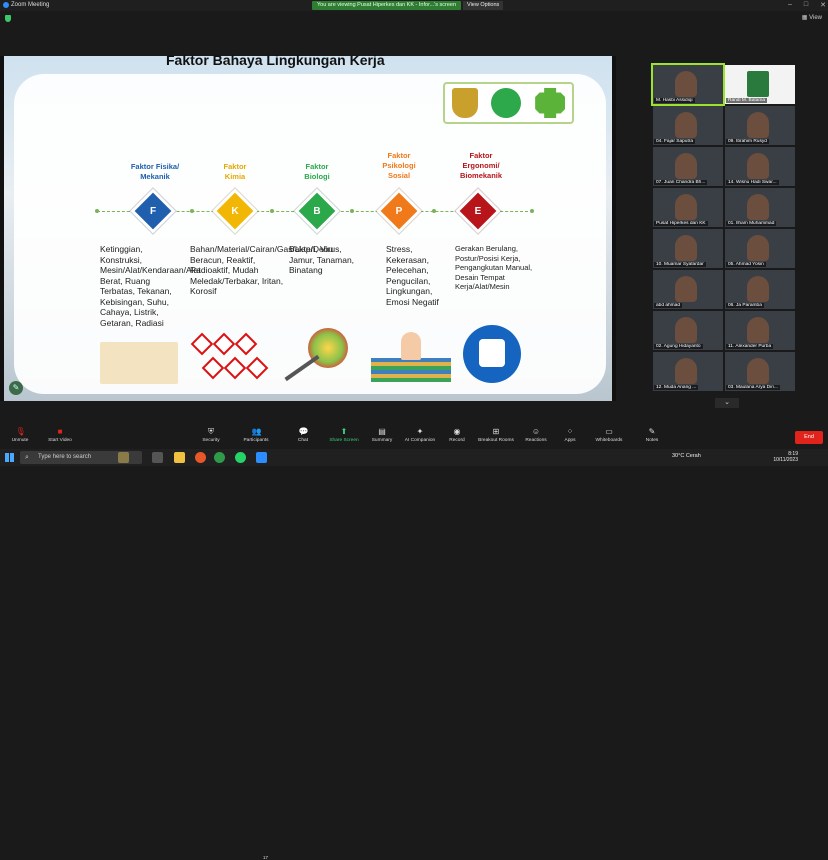 The image size is (828, 860). What do you see at coordinates (812, 17) in the screenshot?
I see `view-button: ▦ View` at bounding box center [812, 17].